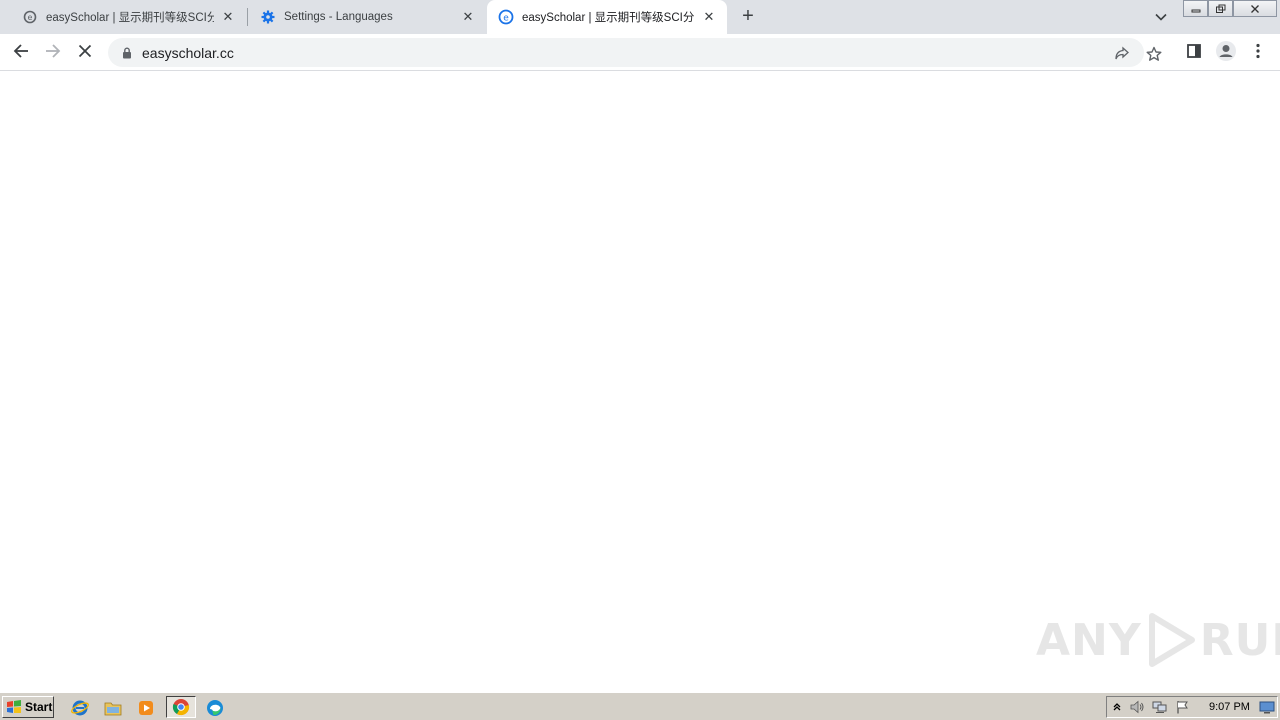 The height and width of the screenshot is (720, 1280). I want to click on start-button: Start, so click(28, 707).